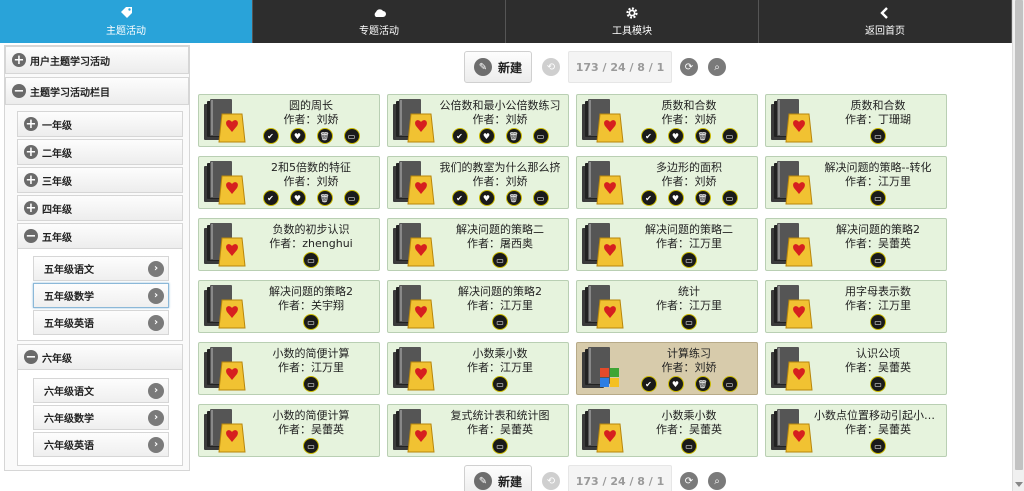 This screenshot has height=491, width=1024. Describe the element at coordinates (97, 91) in the screenshot. I see `sidebar-topic-column: − 主题学习活动栏目` at that location.